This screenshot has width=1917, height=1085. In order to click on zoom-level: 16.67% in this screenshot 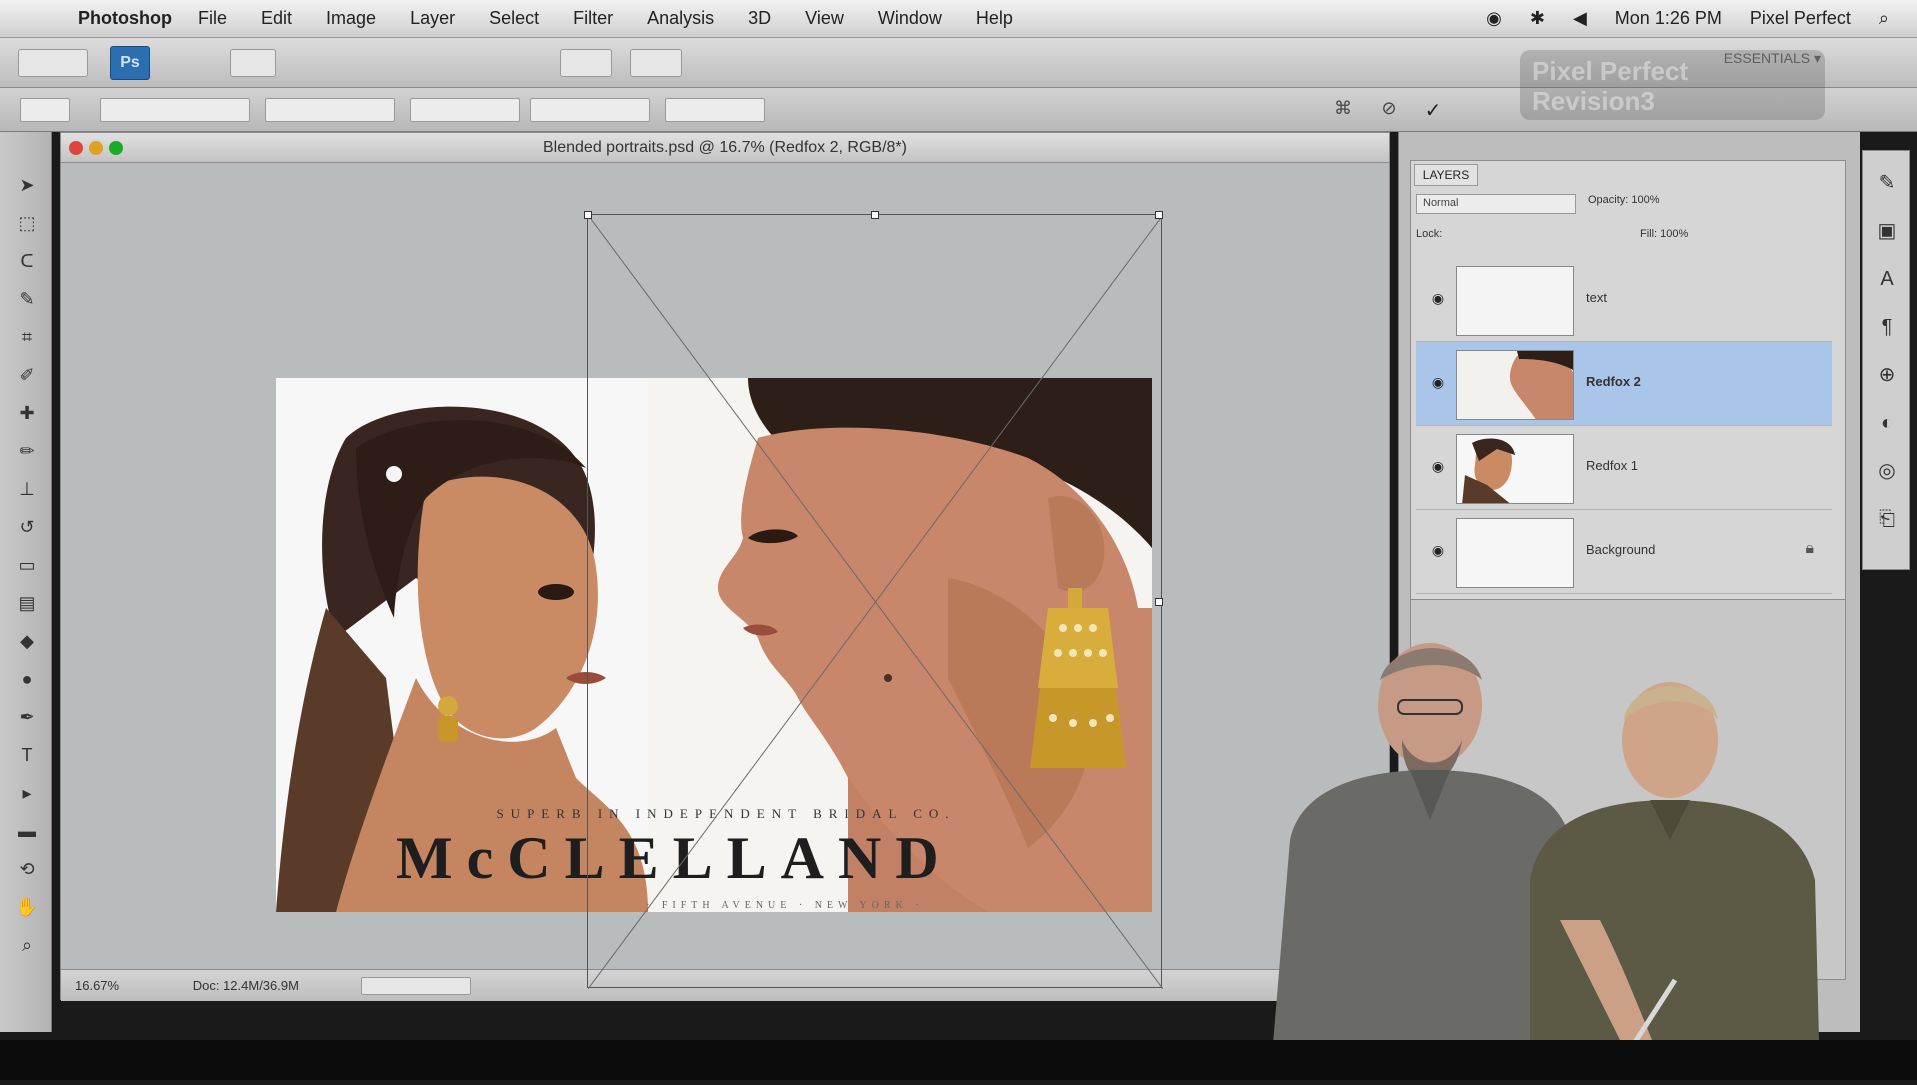, I will do `click(97, 985)`.